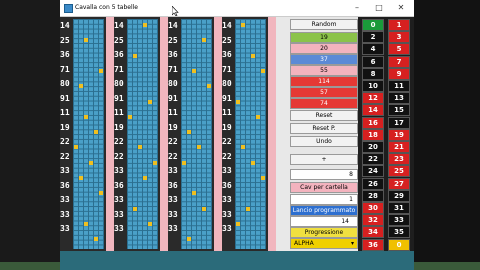 This screenshot has height=270, width=480. I want to click on number-cell: 25, so click(399, 171).